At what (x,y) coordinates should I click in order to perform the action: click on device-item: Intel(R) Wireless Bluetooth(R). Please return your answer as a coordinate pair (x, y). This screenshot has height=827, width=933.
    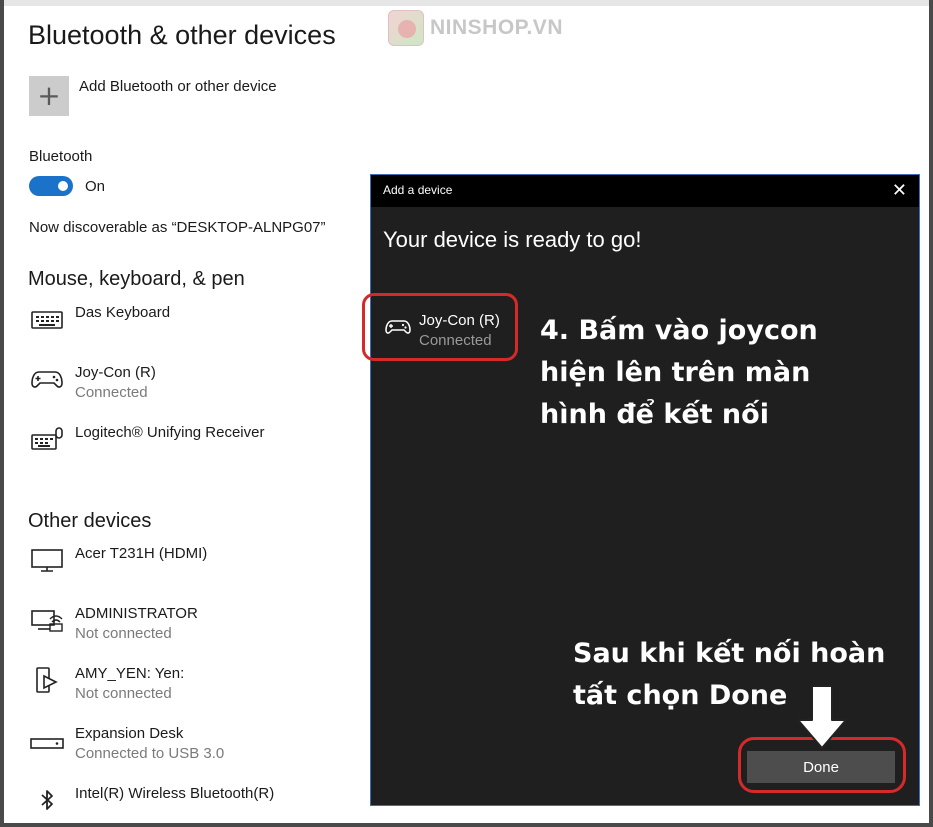
    Looking at the image, I should click on (190, 806).